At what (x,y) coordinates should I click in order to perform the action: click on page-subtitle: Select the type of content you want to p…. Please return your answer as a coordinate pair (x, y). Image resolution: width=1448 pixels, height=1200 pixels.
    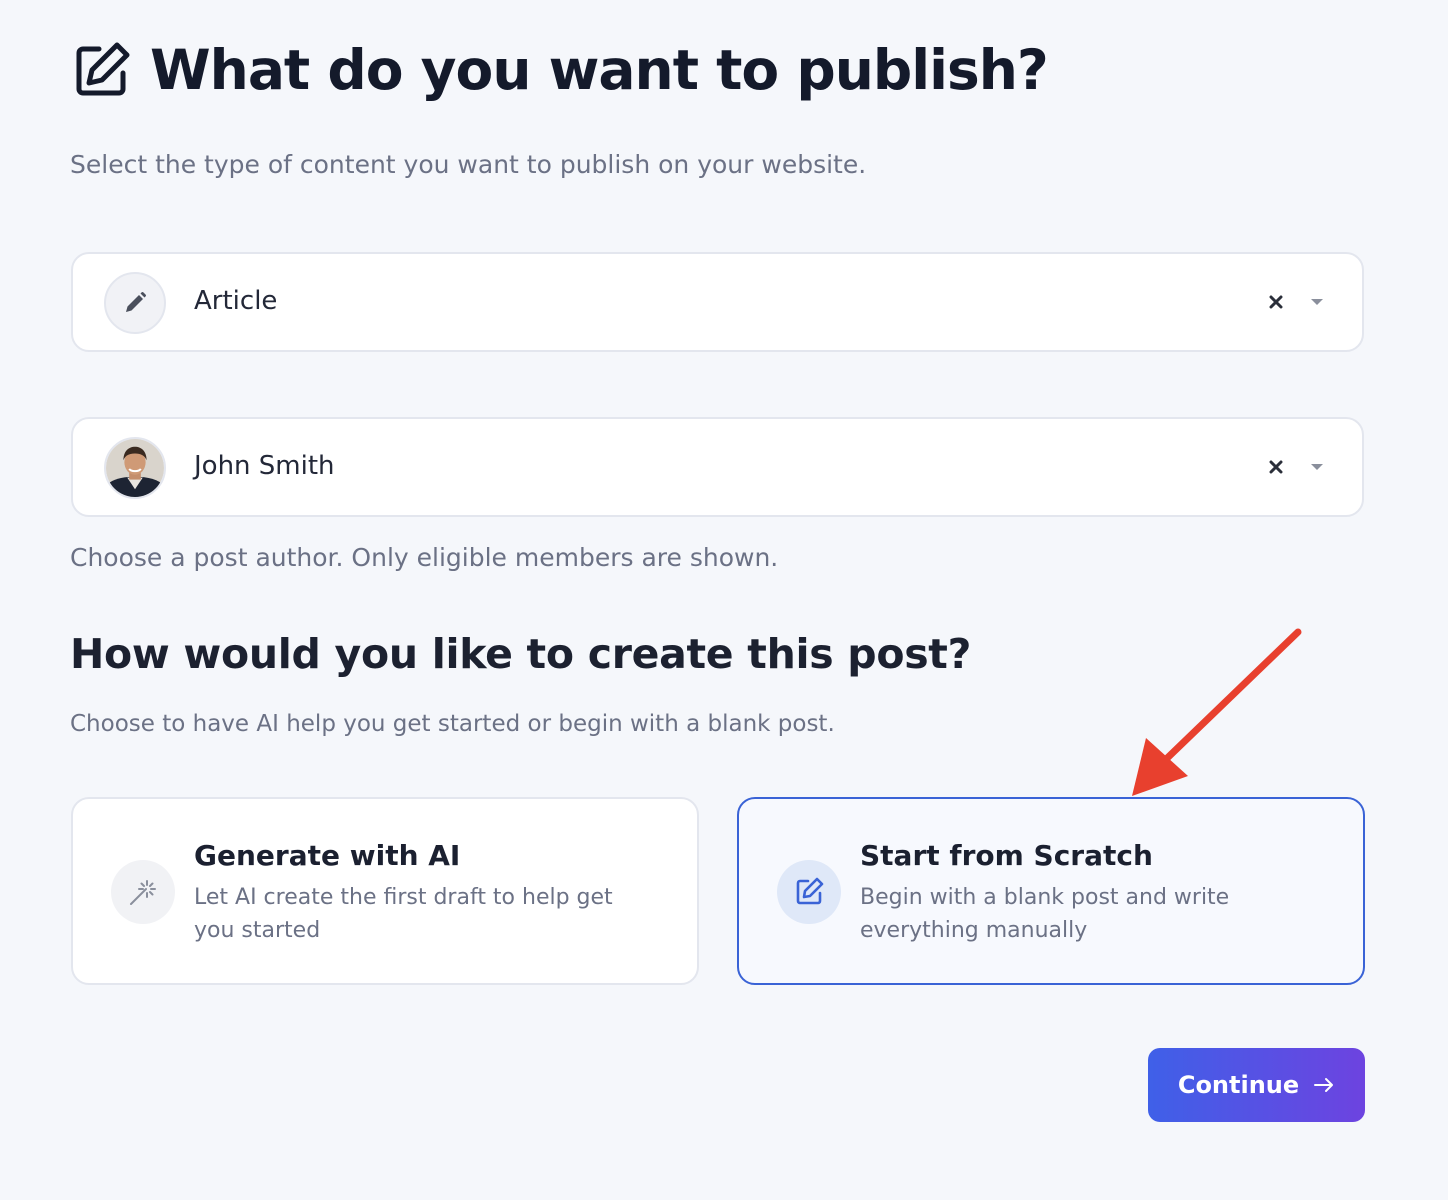
    Looking at the image, I should click on (468, 164).